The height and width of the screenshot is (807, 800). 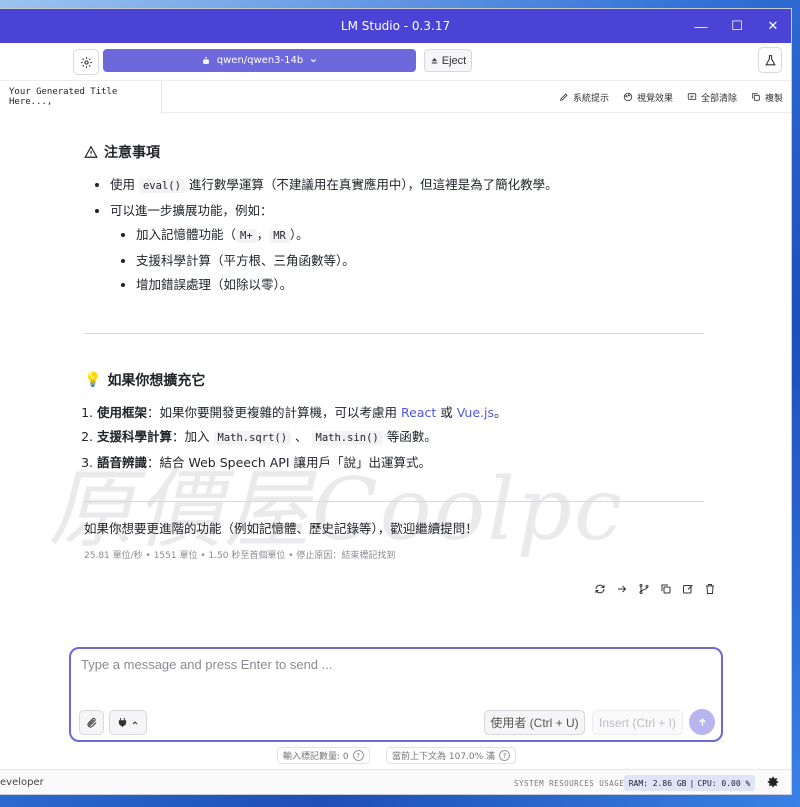 I want to click on window-title: LM Studio - 0.3.17, so click(x=395, y=26).